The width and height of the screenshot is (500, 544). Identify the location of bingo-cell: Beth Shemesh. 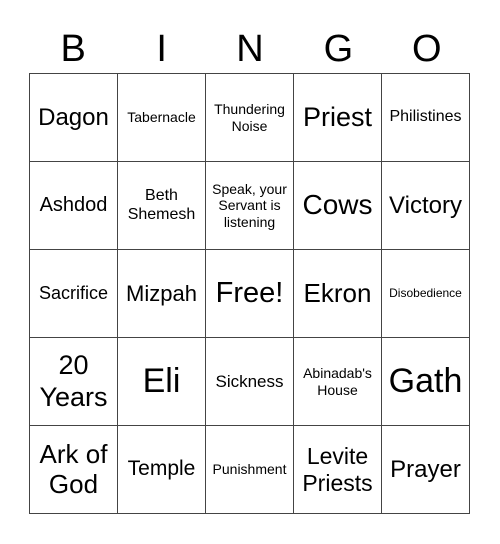
(162, 206).